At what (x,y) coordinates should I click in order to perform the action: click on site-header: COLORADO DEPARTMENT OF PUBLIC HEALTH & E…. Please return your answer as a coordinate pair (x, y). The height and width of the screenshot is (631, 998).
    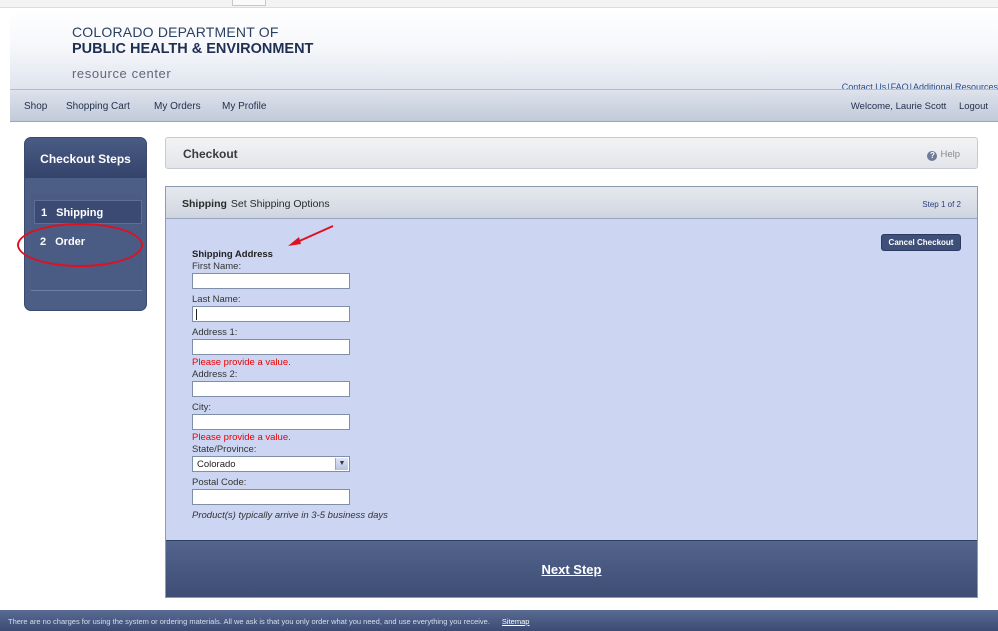
    Looking at the image, I should click on (504, 50).